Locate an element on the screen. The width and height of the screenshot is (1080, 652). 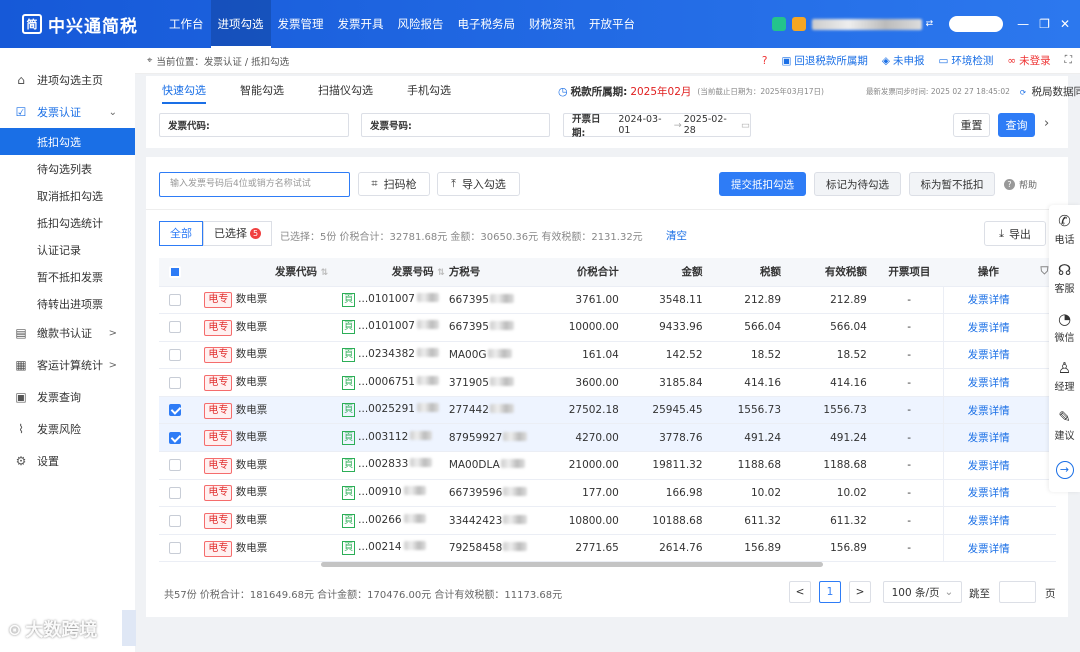
chevron-right-icon: › is located at coordinates (1046, 123).